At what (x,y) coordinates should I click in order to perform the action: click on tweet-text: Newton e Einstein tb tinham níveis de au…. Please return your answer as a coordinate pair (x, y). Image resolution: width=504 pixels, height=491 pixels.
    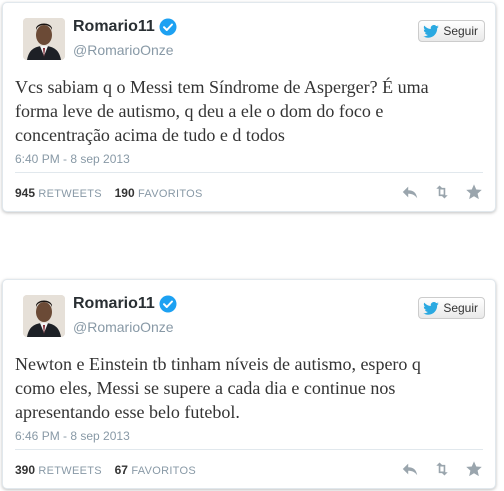
    Looking at the image, I should click on (218, 388).